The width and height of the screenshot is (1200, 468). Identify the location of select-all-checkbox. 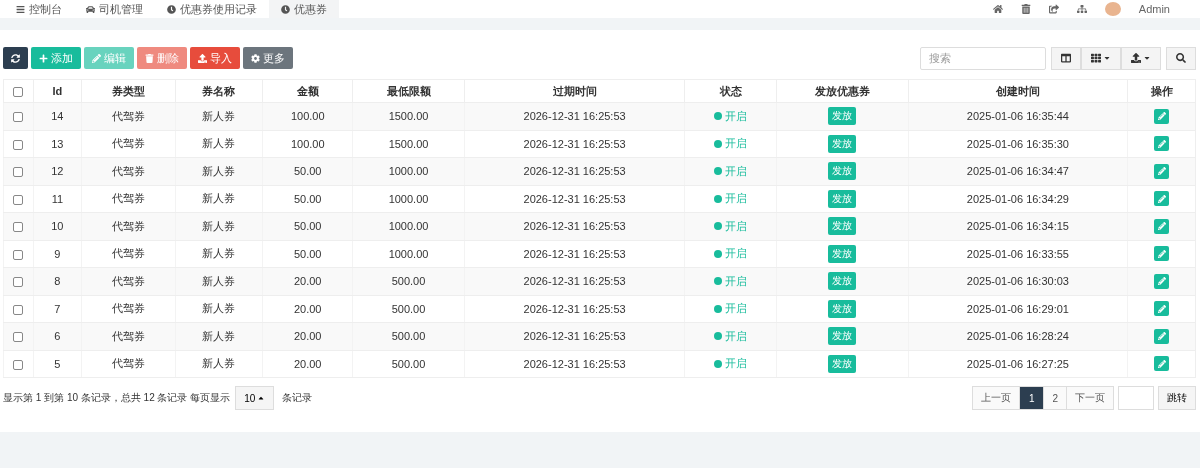
(18, 92).